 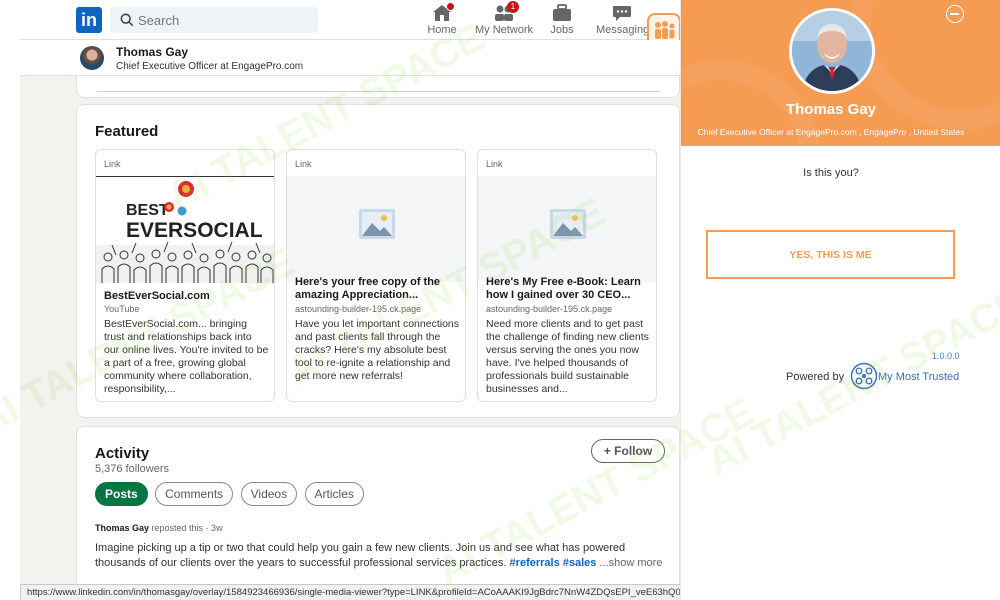 I want to click on home-notification-dot, so click(x=450, y=6).